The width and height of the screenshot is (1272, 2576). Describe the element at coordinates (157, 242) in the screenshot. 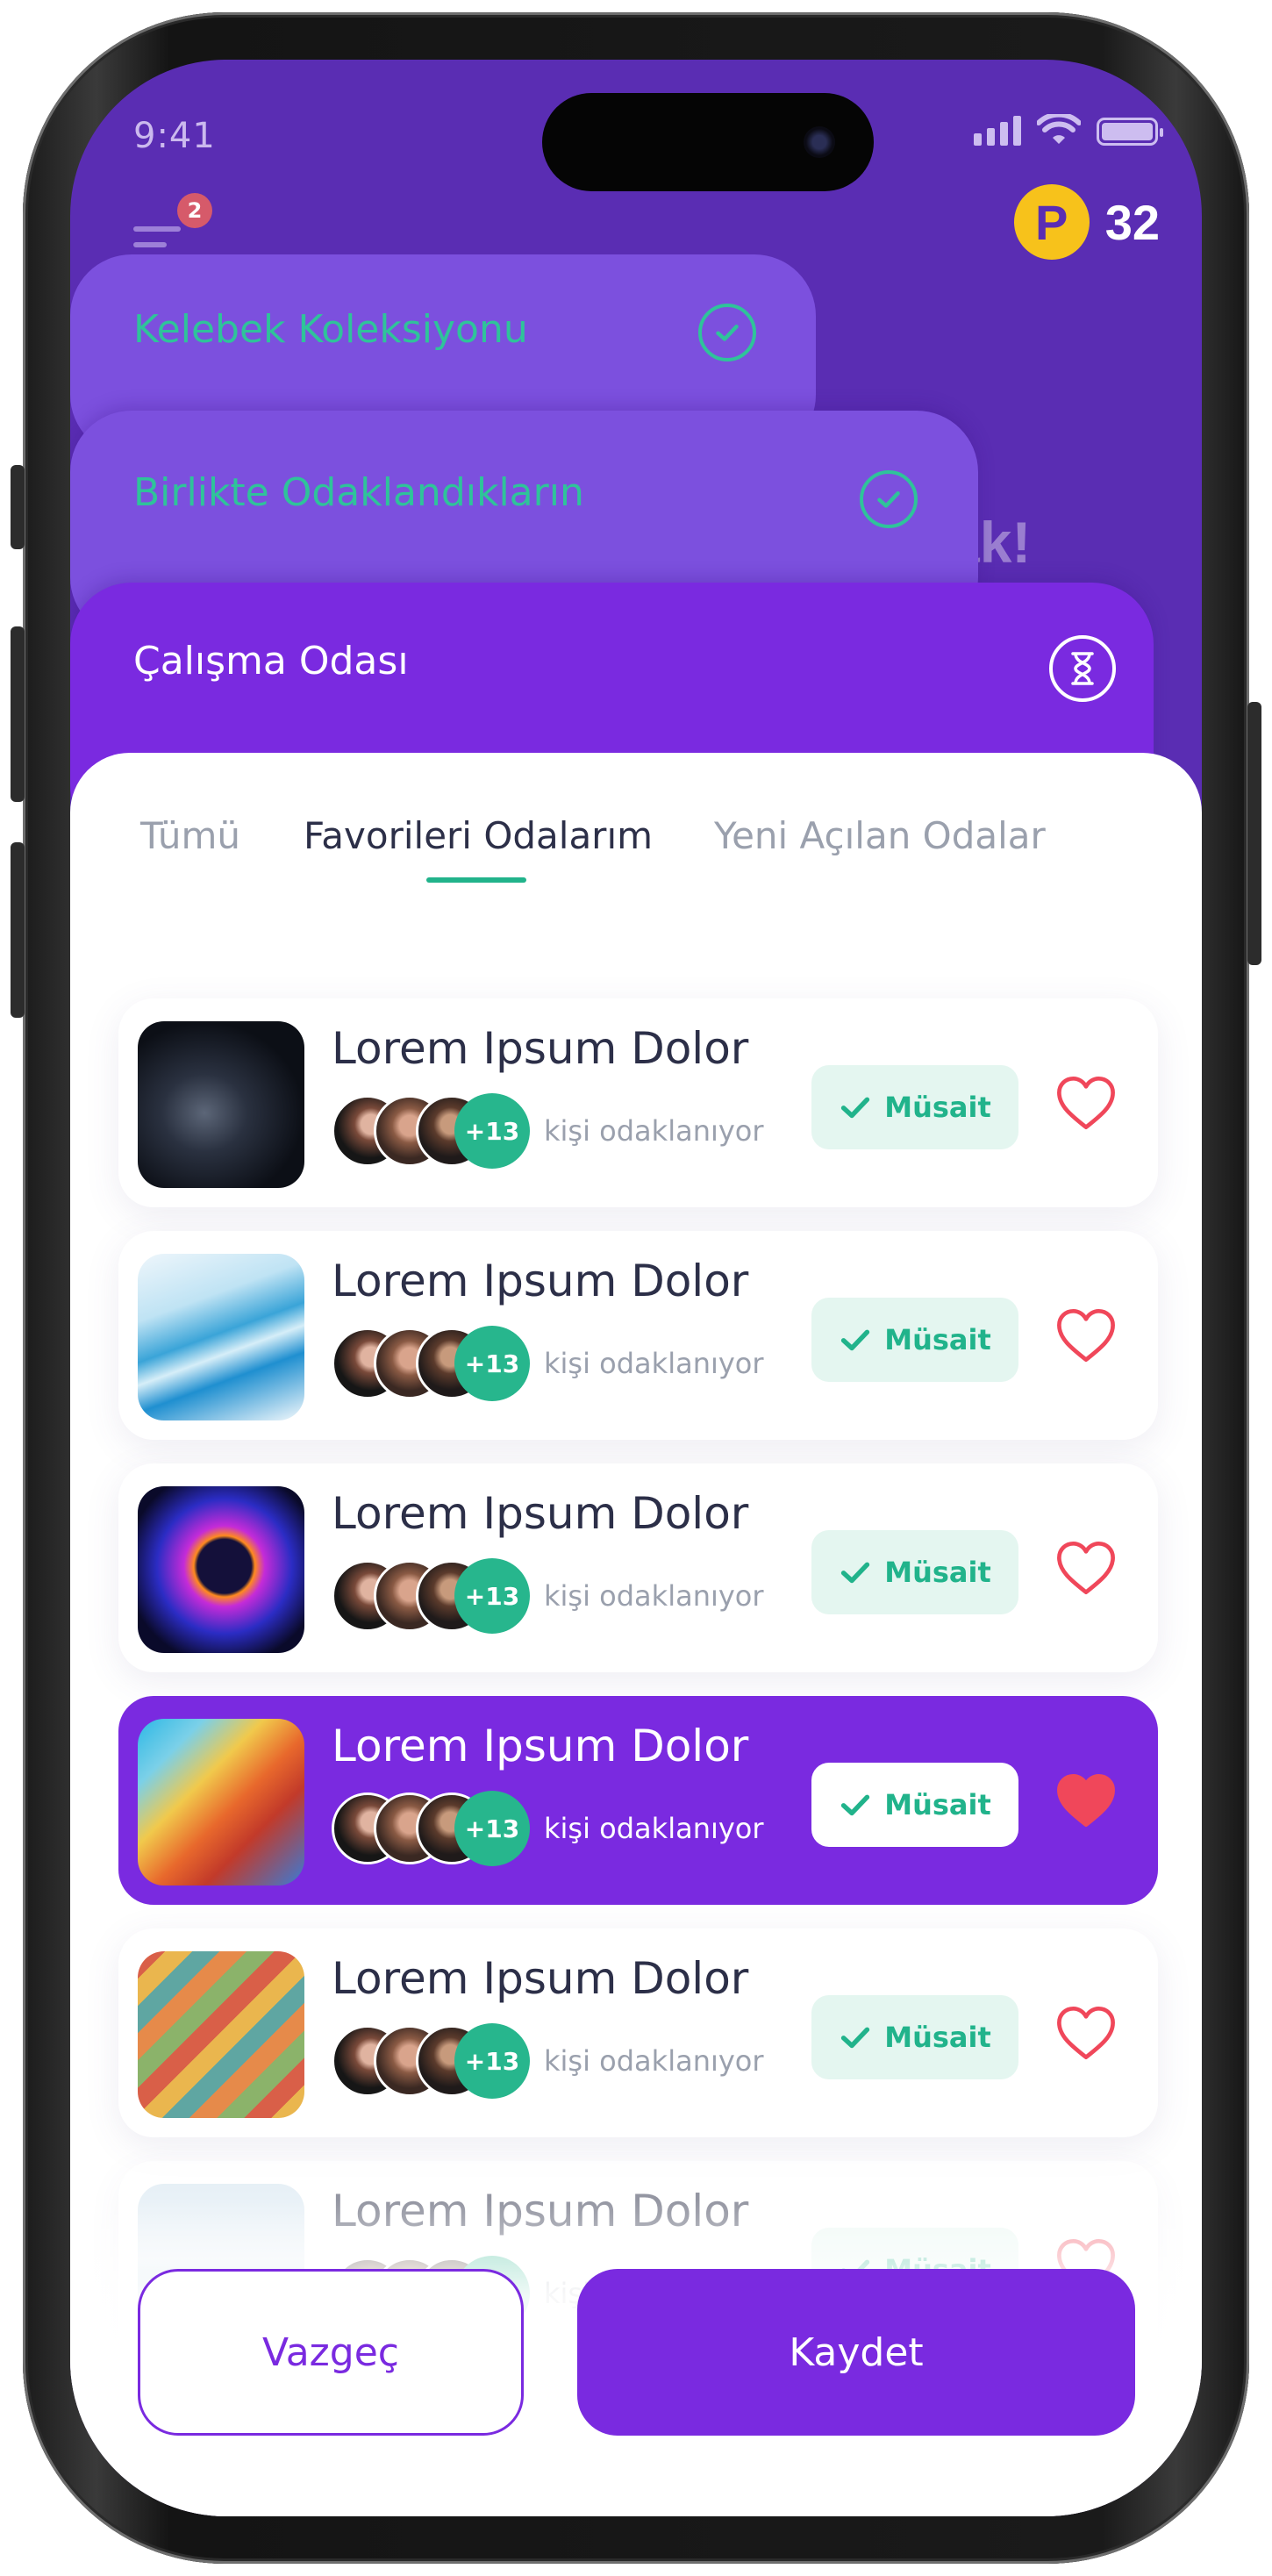

I see `menu-icon` at that location.